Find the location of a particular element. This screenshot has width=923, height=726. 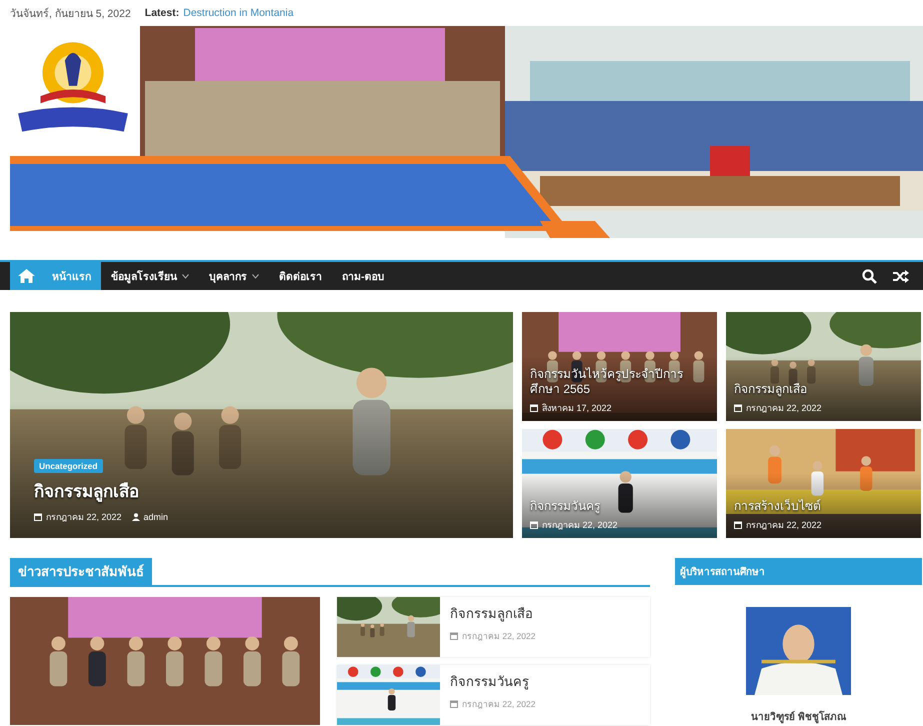

nav-item: ถาม-ตอบ is located at coordinates (363, 276).